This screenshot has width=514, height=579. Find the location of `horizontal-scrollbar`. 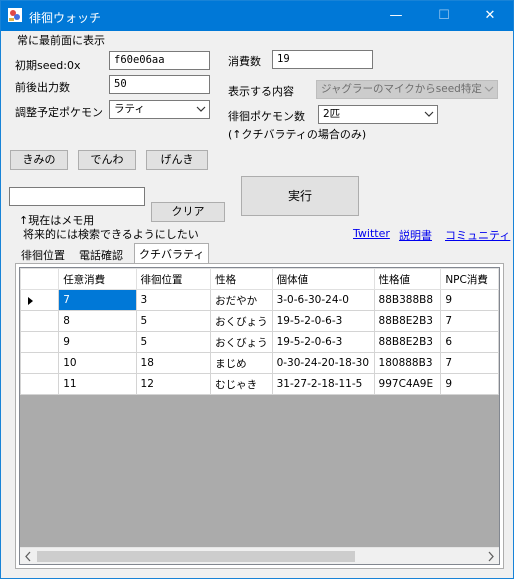

horizontal-scrollbar is located at coordinates (259, 555).